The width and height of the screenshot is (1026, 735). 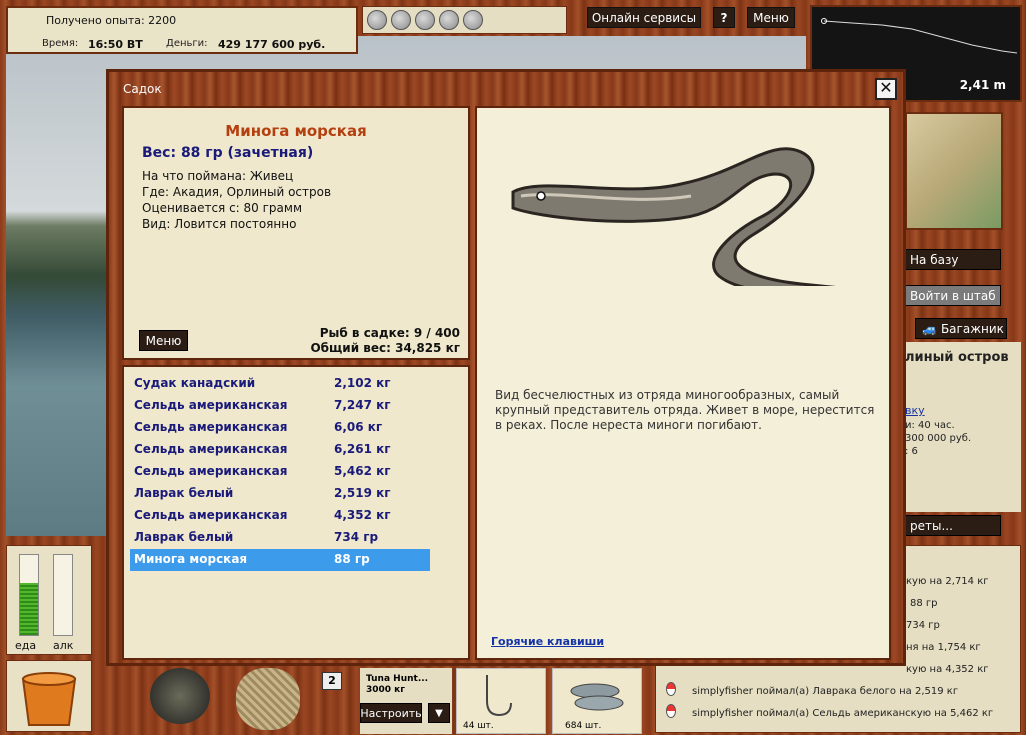 What do you see at coordinates (272, 44) in the screenshot?
I see `money-value: 429 177 600 руб.` at bounding box center [272, 44].